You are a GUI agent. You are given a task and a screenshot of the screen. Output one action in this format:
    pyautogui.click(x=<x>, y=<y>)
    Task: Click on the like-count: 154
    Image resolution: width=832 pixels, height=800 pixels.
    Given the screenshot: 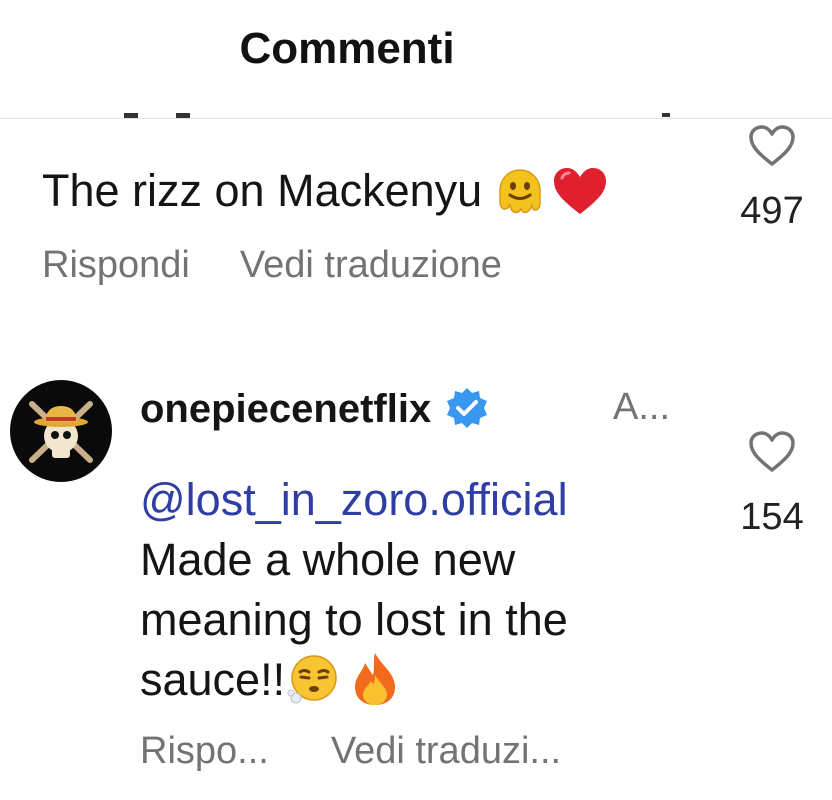 What is the action you would take?
    pyautogui.click(x=772, y=517)
    